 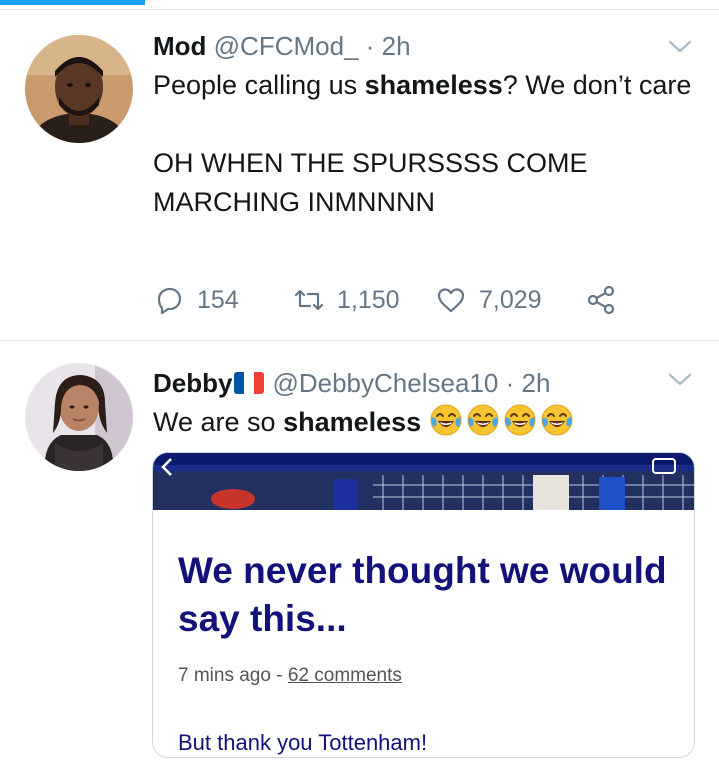 I want to click on card-comments-link: 62 comments, so click(x=345, y=675).